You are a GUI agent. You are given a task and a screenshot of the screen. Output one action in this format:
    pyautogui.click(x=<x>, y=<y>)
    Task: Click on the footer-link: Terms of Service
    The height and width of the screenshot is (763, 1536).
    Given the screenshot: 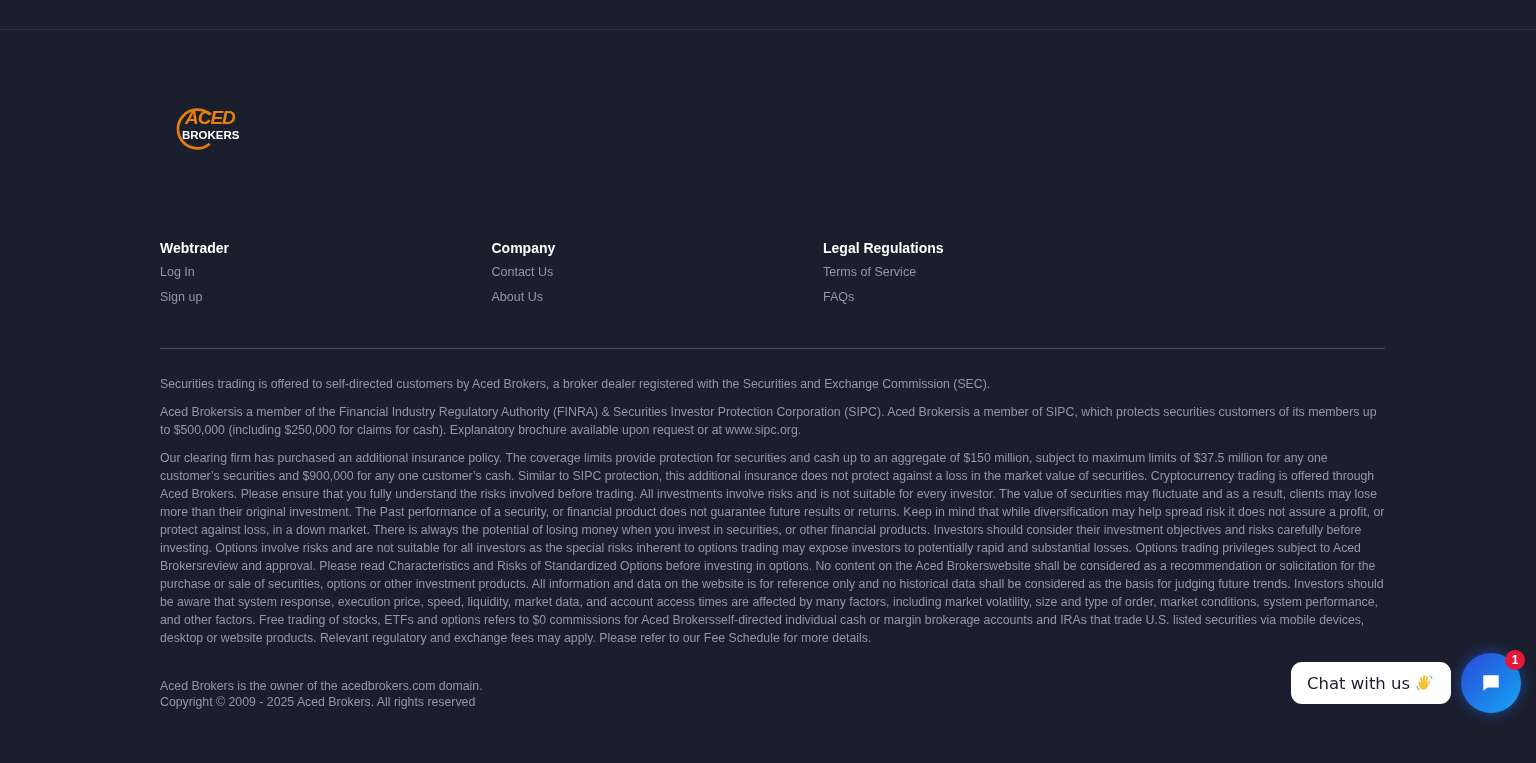 What is the action you would take?
    pyautogui.click(x=870, y=272)
    